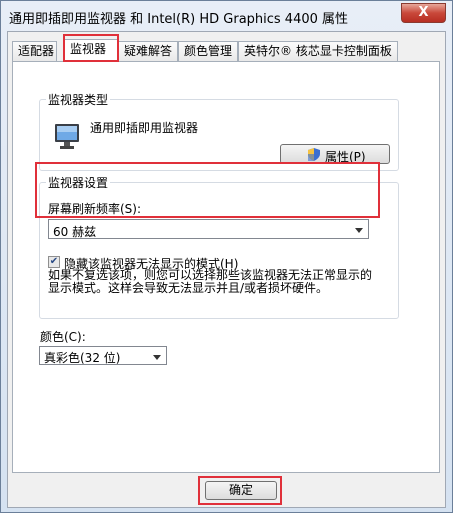 The height and width of the screenshot is (513, 453). Describe the element at coordinates (67, 136) in the screenshot. I see `monitor-icon` at that location.